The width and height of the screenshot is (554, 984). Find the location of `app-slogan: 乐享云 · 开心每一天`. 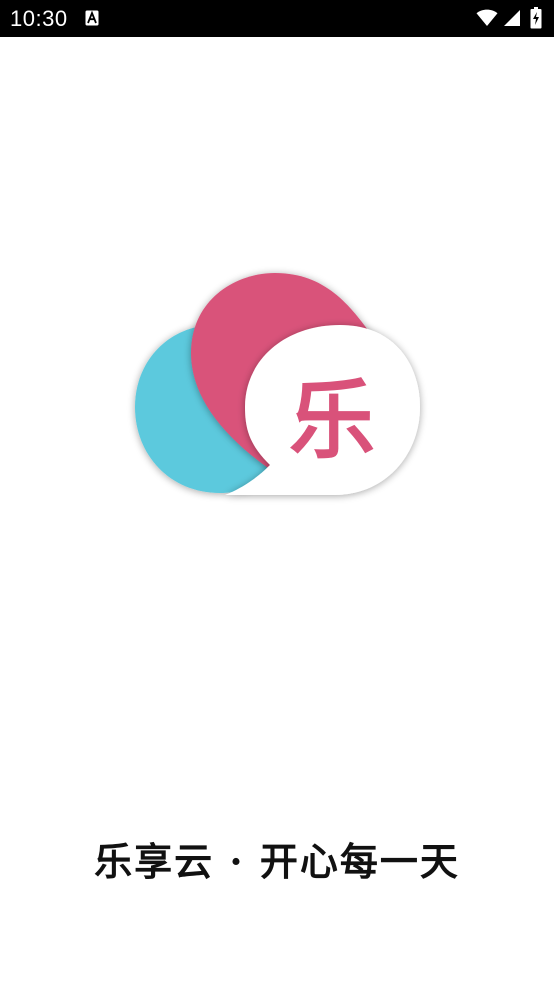

app-slogan: 乐享云 · 开心每一天 is located at coordinates (277, 861).